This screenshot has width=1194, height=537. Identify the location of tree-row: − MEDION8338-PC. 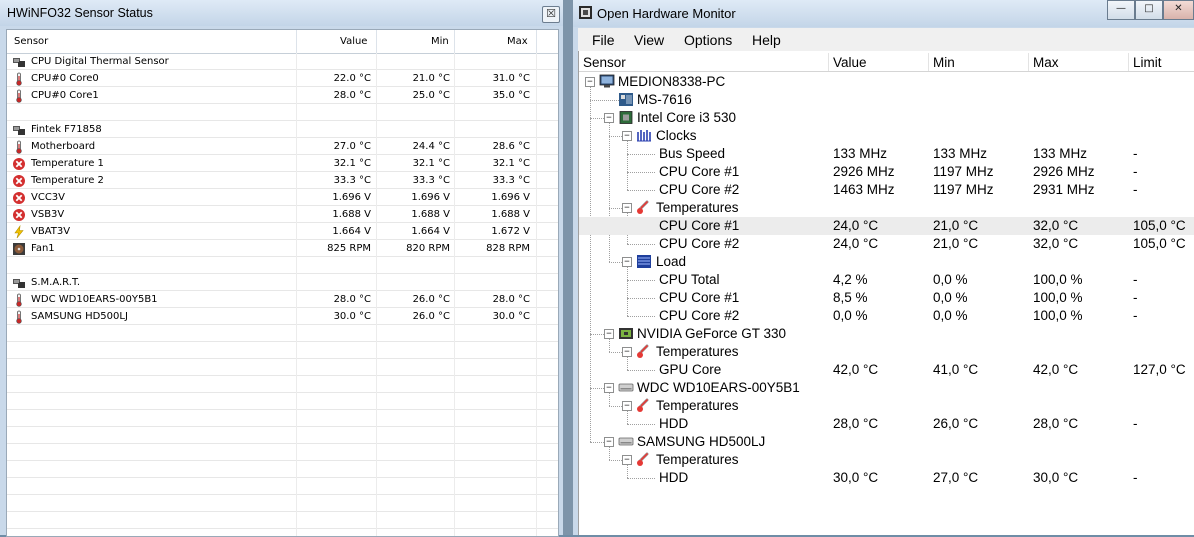
(886, 82).